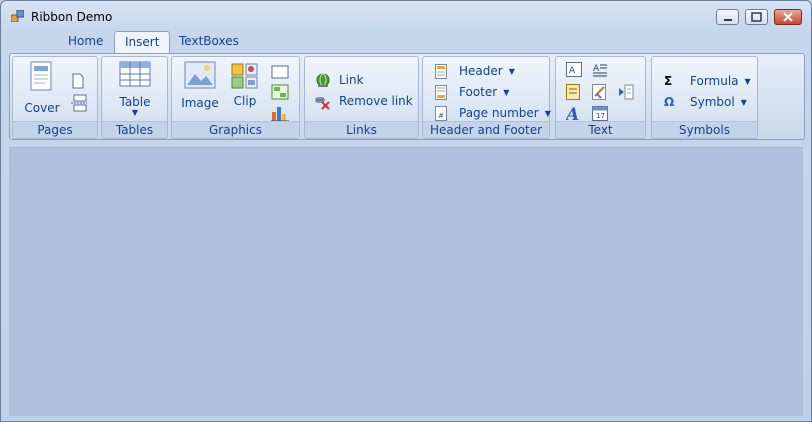  I want to click on formula-button: Σ Formula ▼, so click(707, 81).